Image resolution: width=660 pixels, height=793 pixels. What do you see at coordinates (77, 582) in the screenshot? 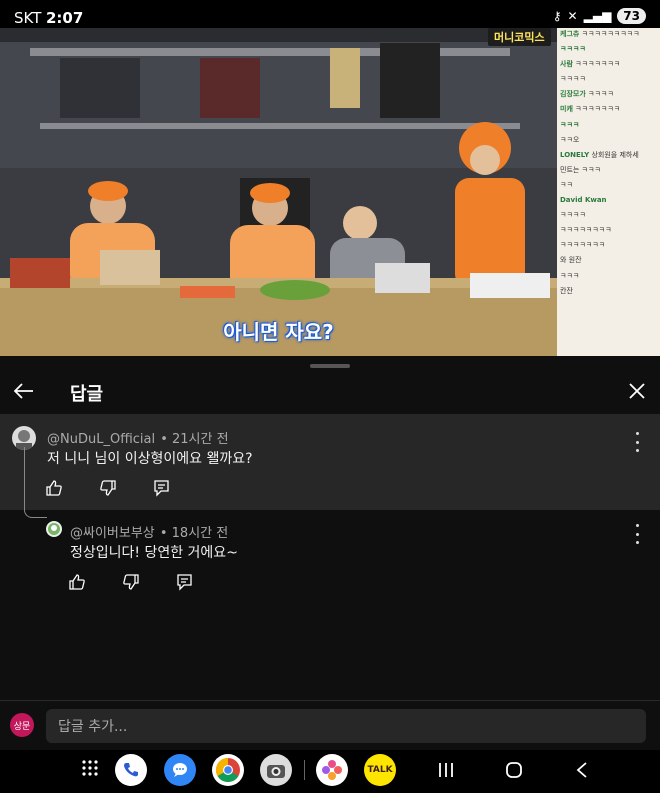
I see `like-icon` at bounding box center [77, 582].